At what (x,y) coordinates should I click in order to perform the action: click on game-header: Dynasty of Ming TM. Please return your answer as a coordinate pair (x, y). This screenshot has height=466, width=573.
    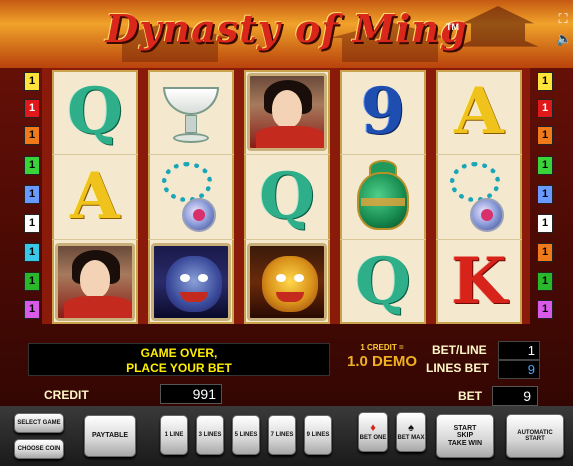
    Looking at the image, I should click on (286, 34).